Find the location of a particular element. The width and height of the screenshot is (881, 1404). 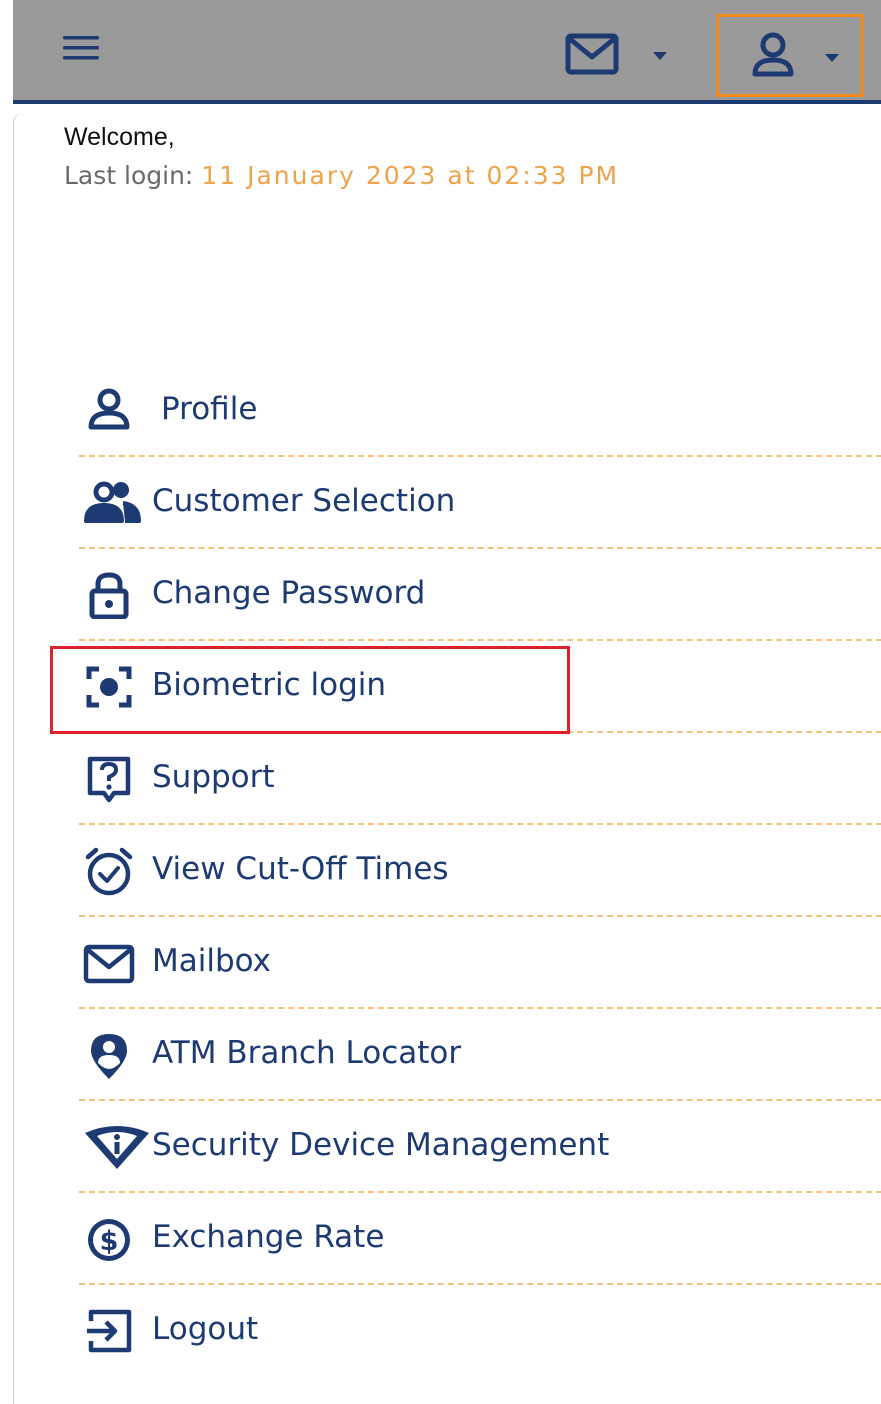

menu-item-support: Support is located at coordinates (480, 779).